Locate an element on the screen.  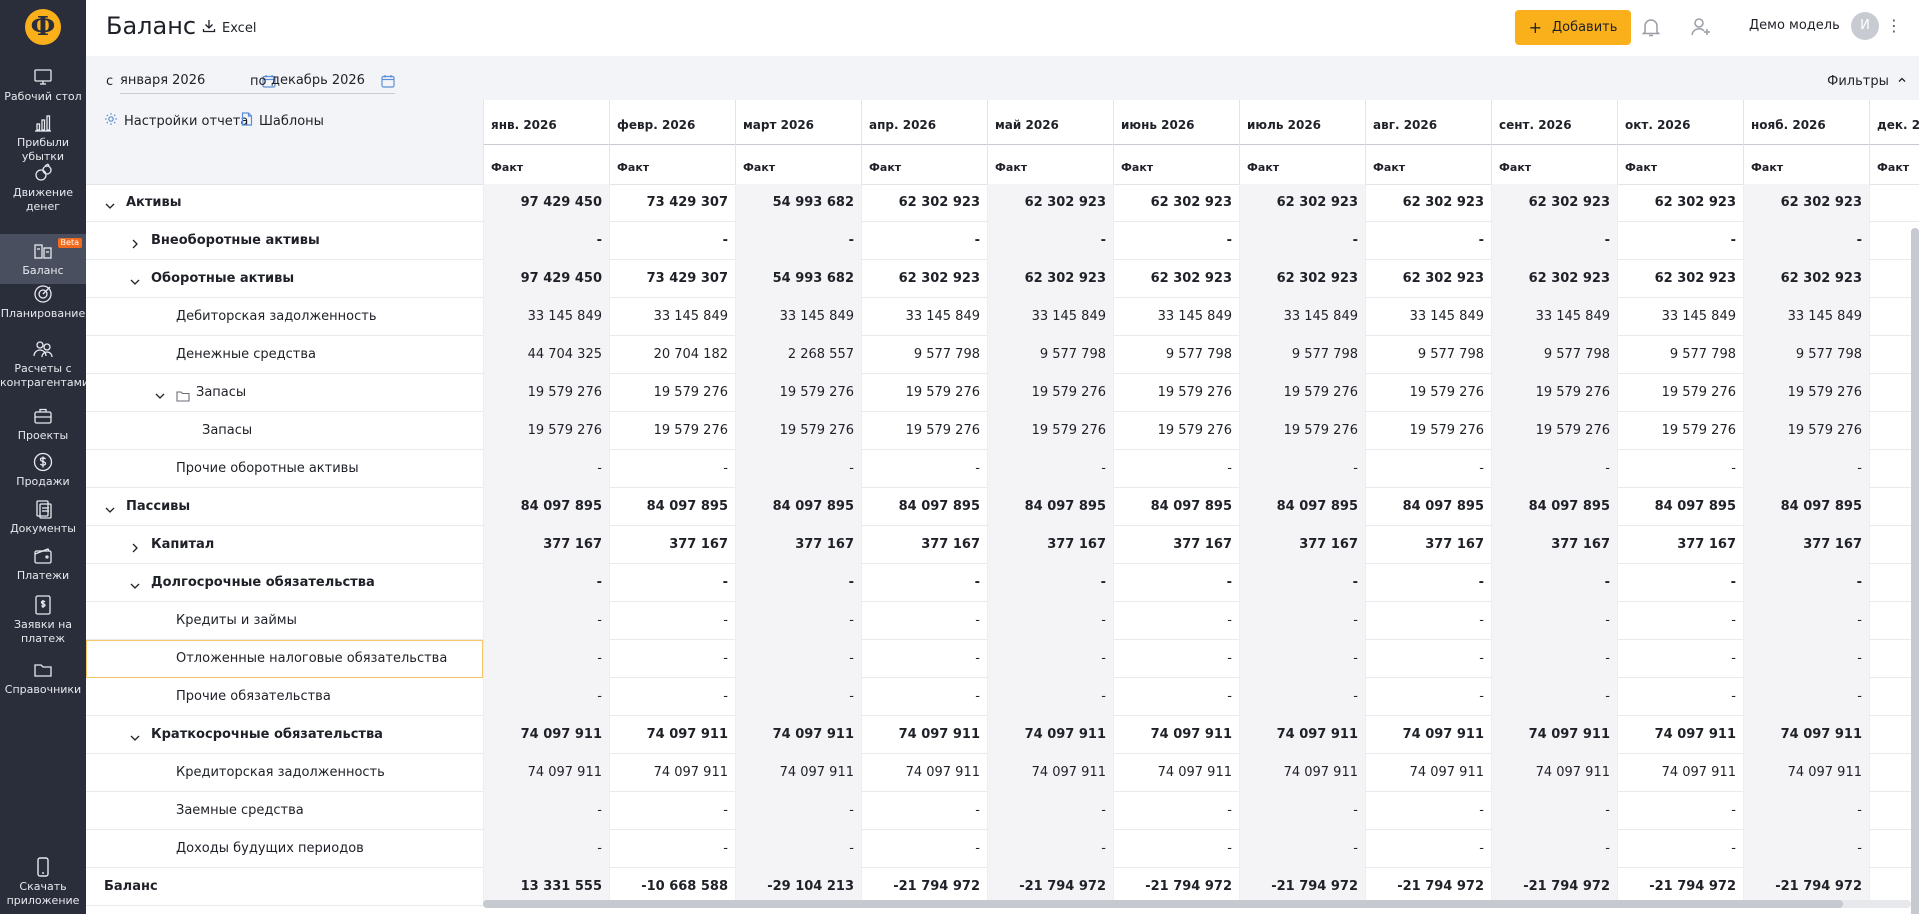
column-header-month: апр. 2026 Факт is located at coordinates (924, 142).